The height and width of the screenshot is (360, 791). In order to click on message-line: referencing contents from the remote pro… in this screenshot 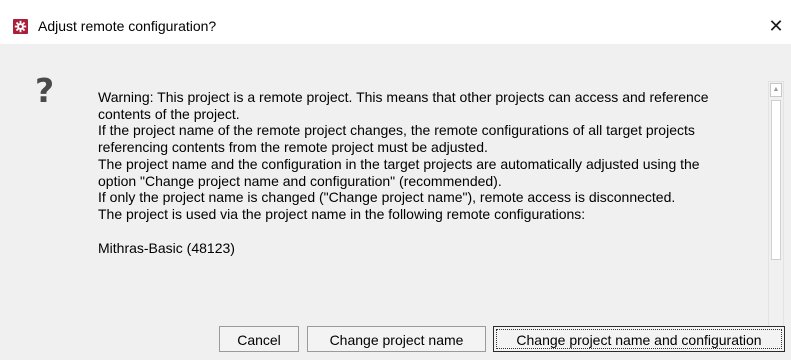, I will do `click(293, 147)`.